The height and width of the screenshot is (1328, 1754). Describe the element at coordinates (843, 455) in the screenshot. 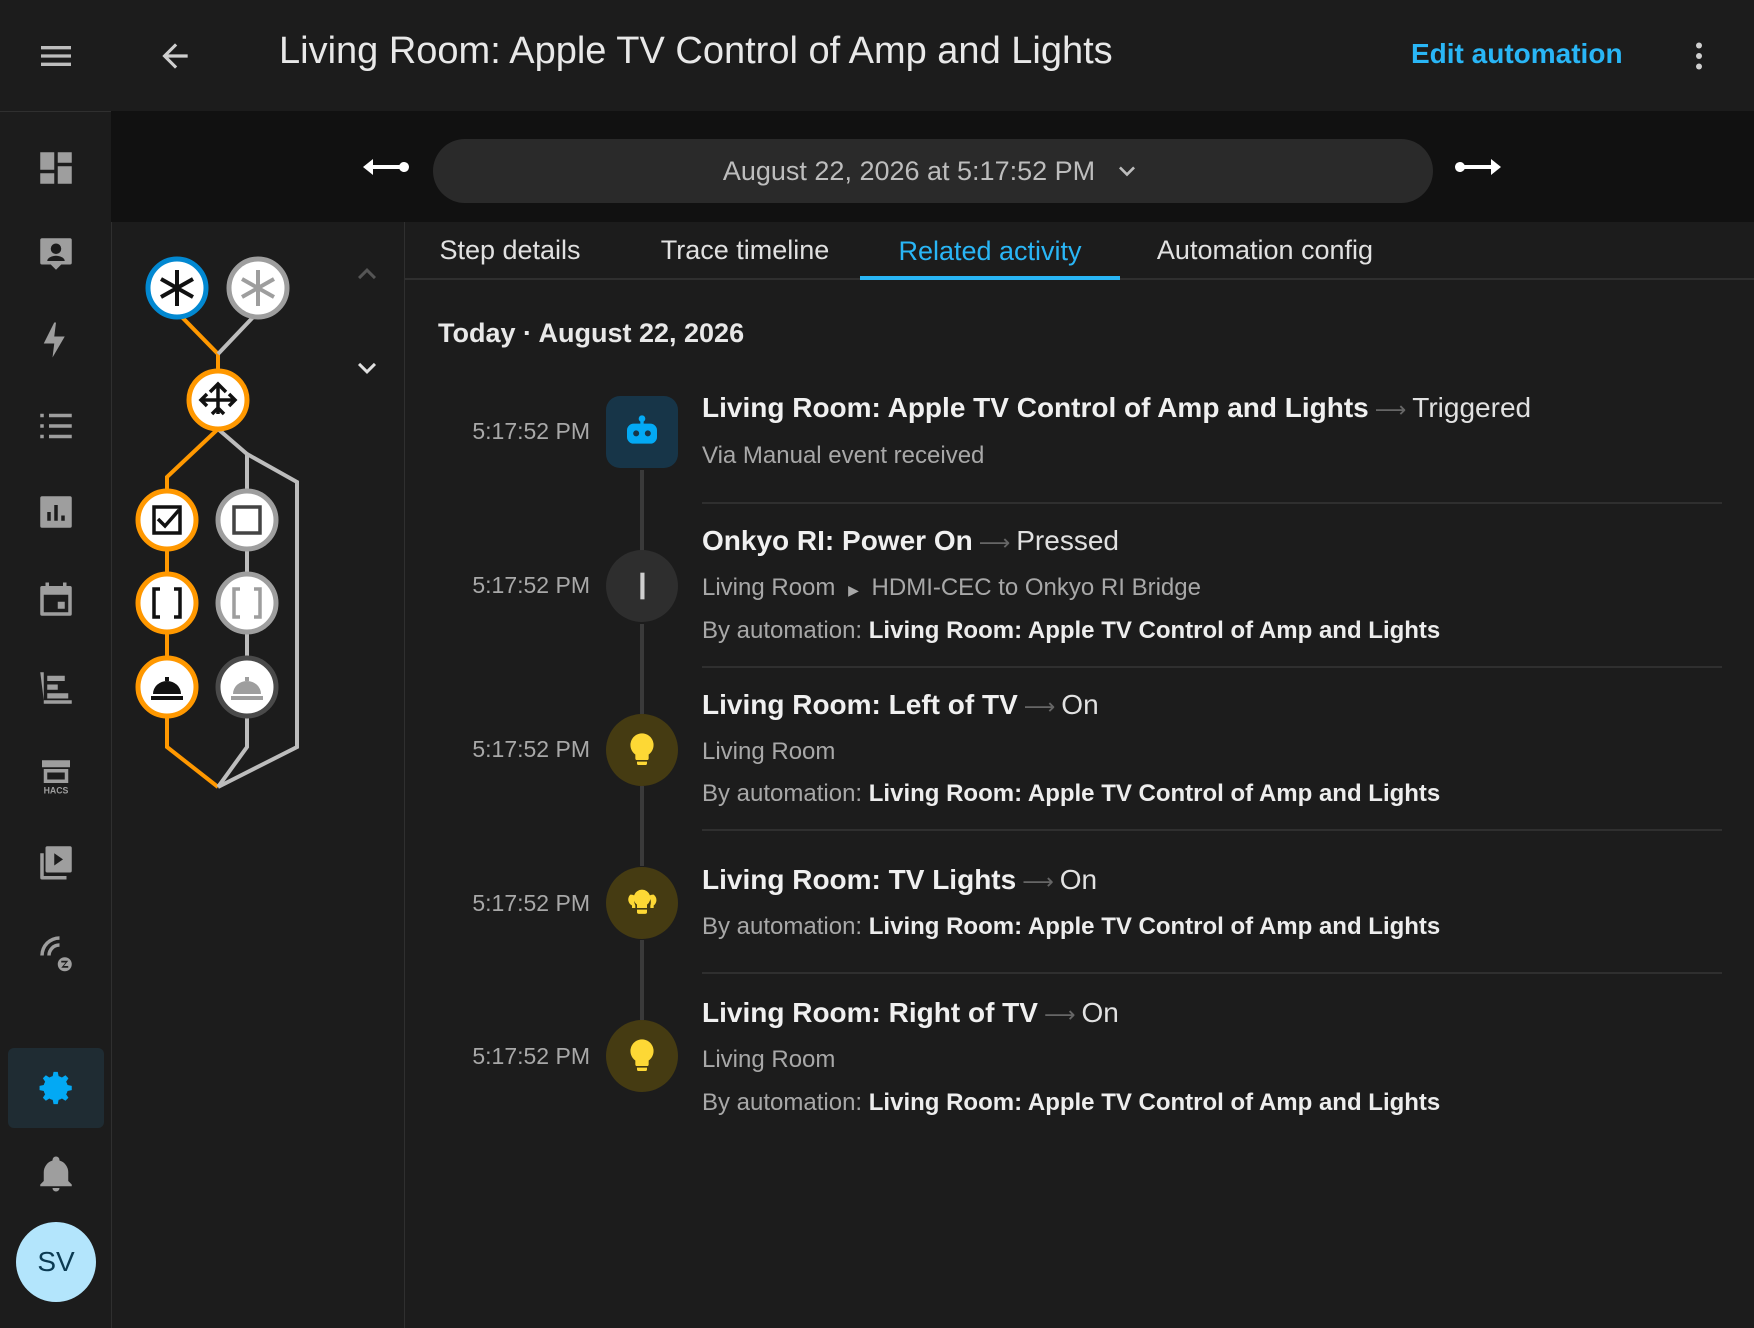

I see `entry-trigger-description: Via Manual event received` at that location.